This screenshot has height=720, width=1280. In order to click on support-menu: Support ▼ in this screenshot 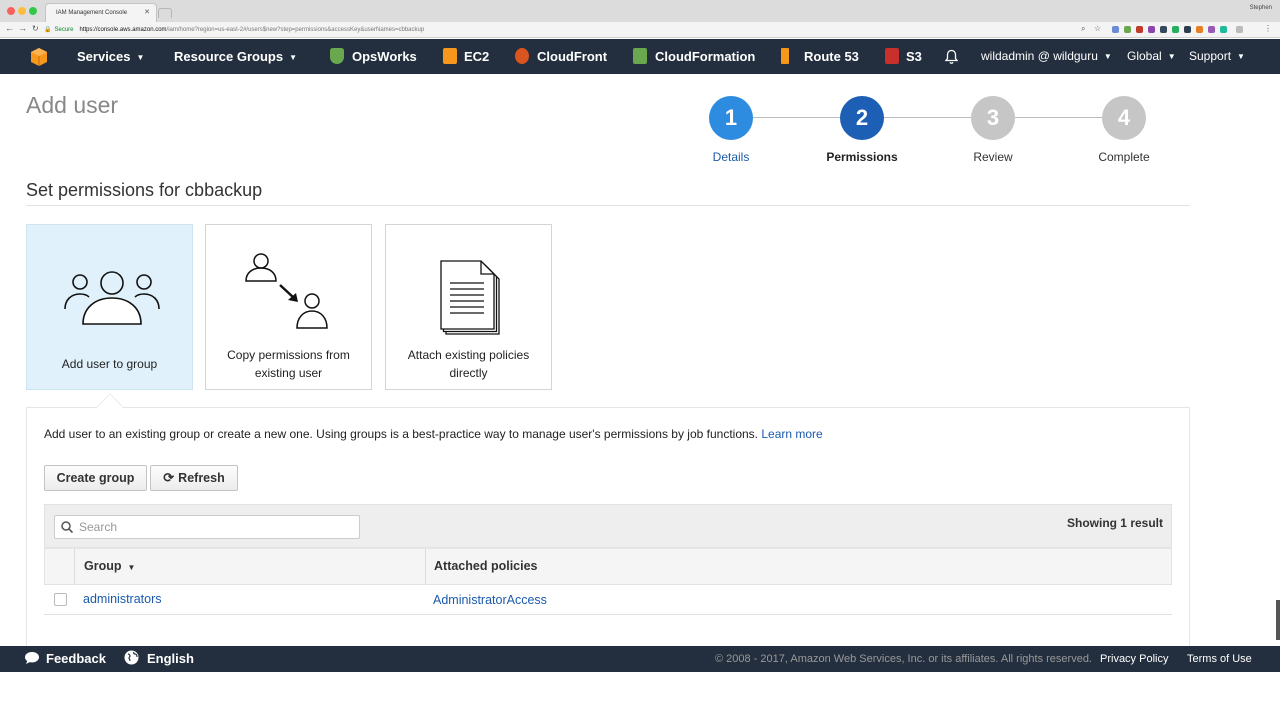, I will do `click(1217, 56)`.